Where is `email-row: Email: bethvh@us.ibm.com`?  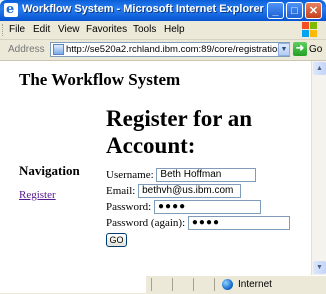
email-row: Email: bethvh@us.ibm.com is located at coordinates (174, 191).